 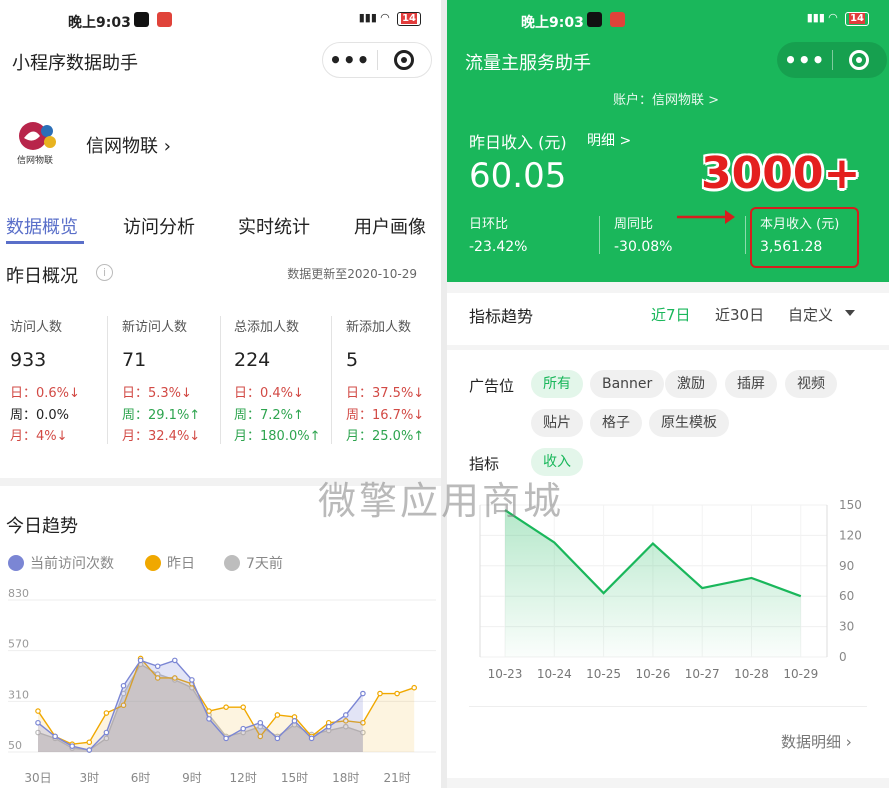 What do you see at coordinates (501, 316) in the screenshot?
I see `indicator-trend-title: 指标趋势` at bounding box center [501, 316].